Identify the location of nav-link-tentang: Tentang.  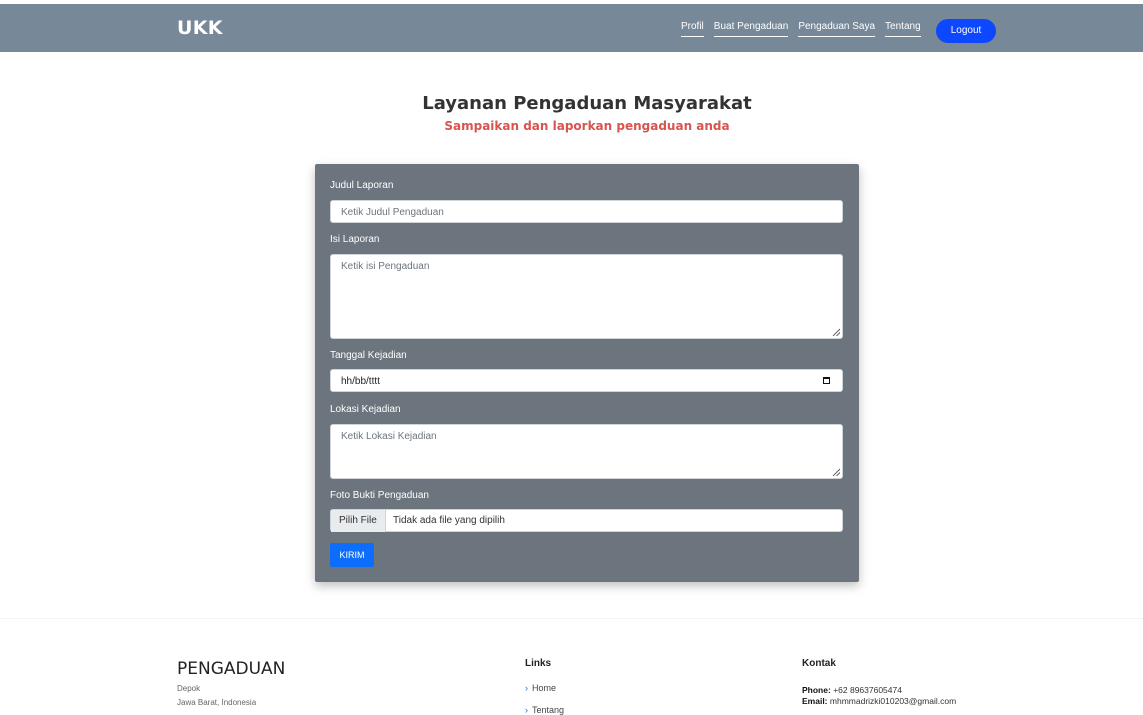
(903, 29).